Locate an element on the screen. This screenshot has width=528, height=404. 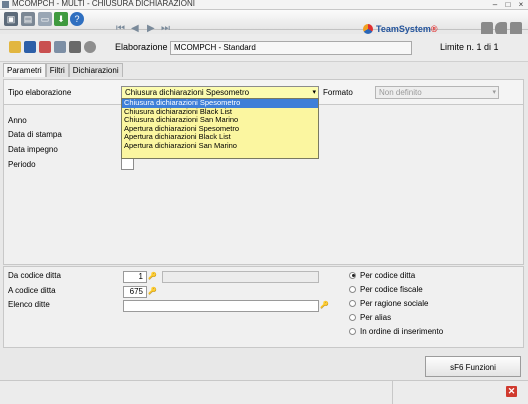
dropdown-option: Chiusura dichiarazioni Black List is located at coordinates (220, 112).